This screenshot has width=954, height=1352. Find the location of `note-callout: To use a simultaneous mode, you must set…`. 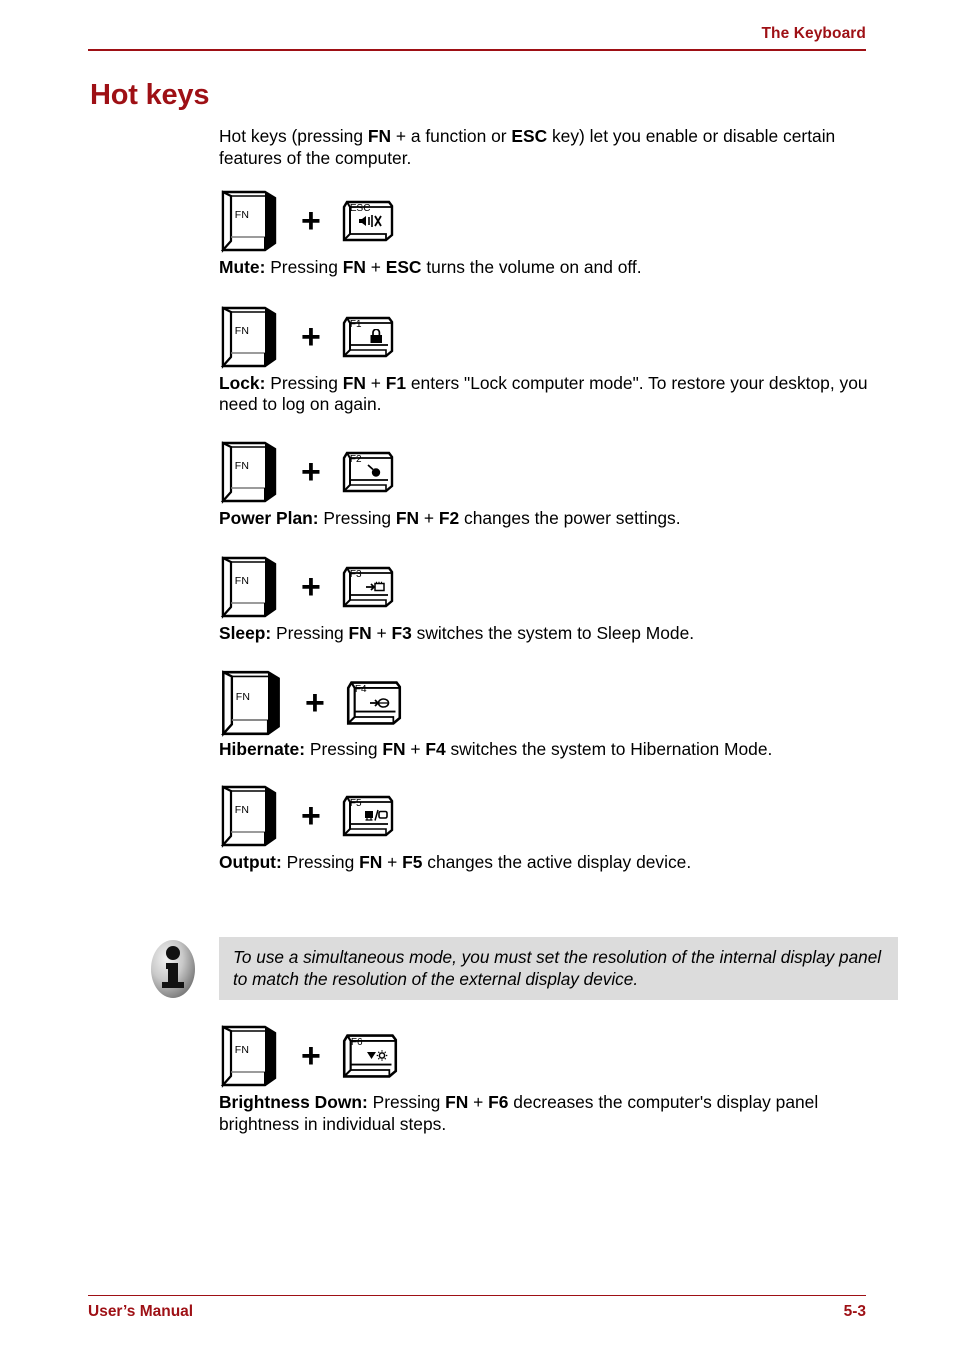

note-callout: To use a simultaneous mode, you must set… is located at coordinates (522, 969).